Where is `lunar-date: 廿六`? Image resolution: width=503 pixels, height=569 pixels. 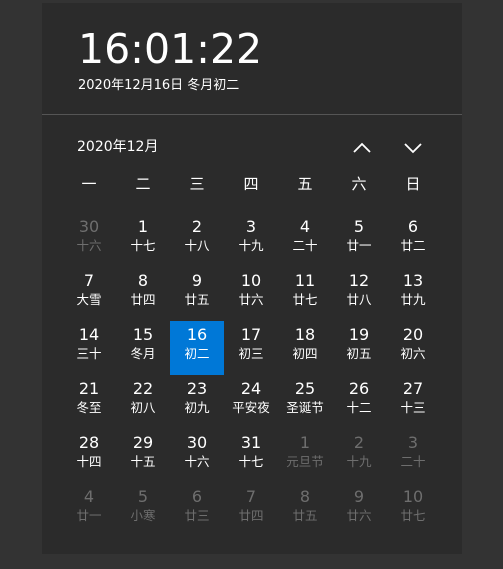
lunar-date: 廿六 is located at coordinates (251, 299).